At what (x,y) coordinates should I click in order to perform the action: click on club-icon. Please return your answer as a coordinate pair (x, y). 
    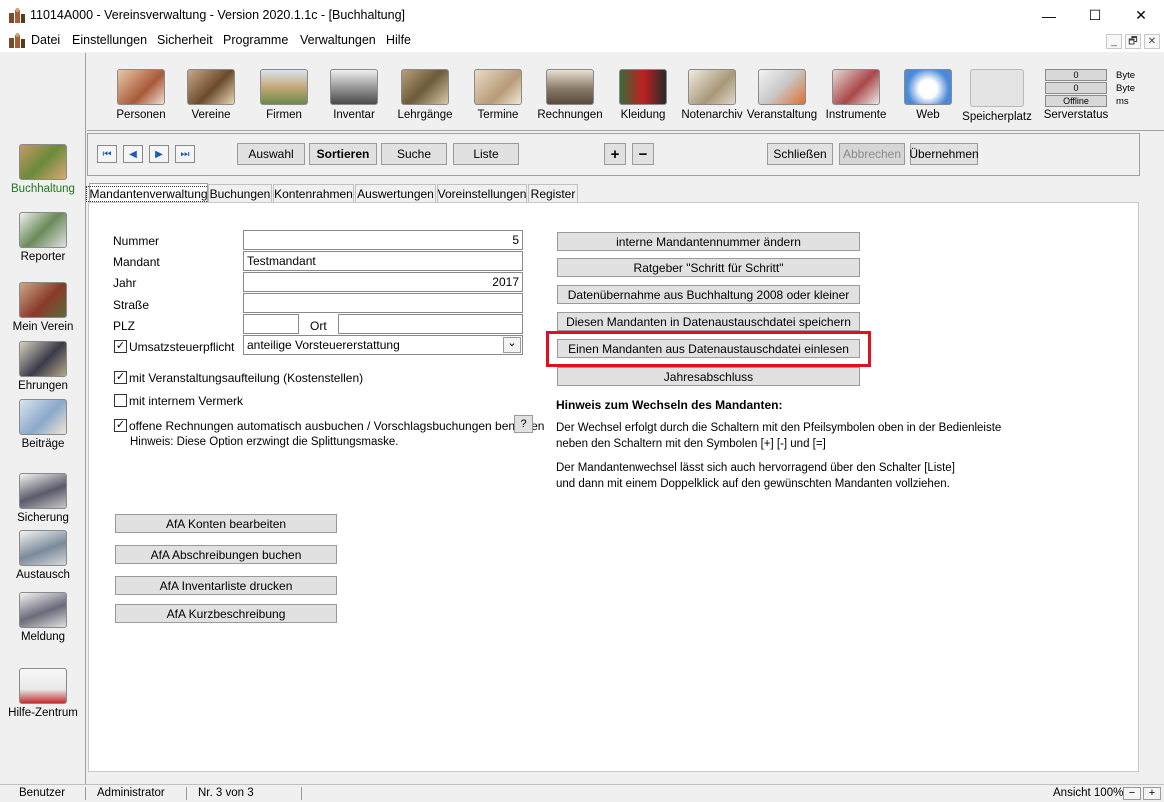
    Looking at the image, I should click on (211, 87).